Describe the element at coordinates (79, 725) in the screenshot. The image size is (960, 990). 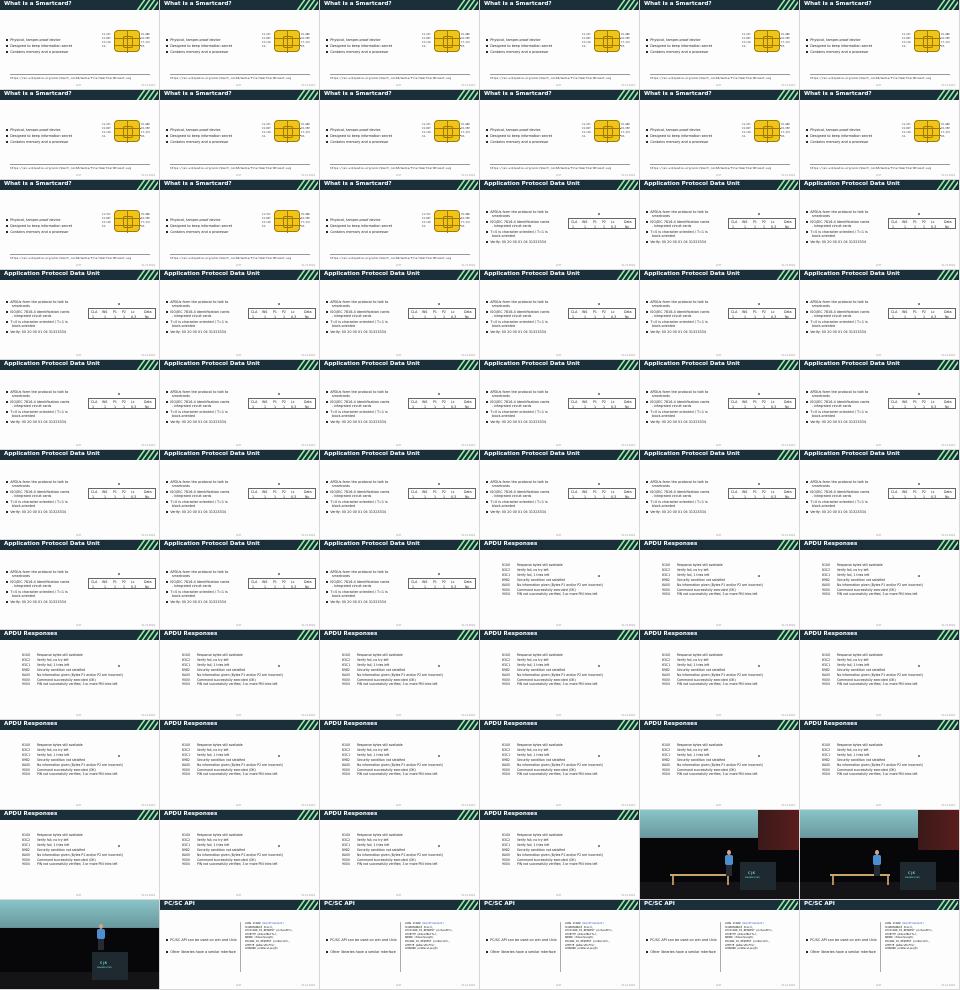
I see `slide-header: APDU Responses` at that location.